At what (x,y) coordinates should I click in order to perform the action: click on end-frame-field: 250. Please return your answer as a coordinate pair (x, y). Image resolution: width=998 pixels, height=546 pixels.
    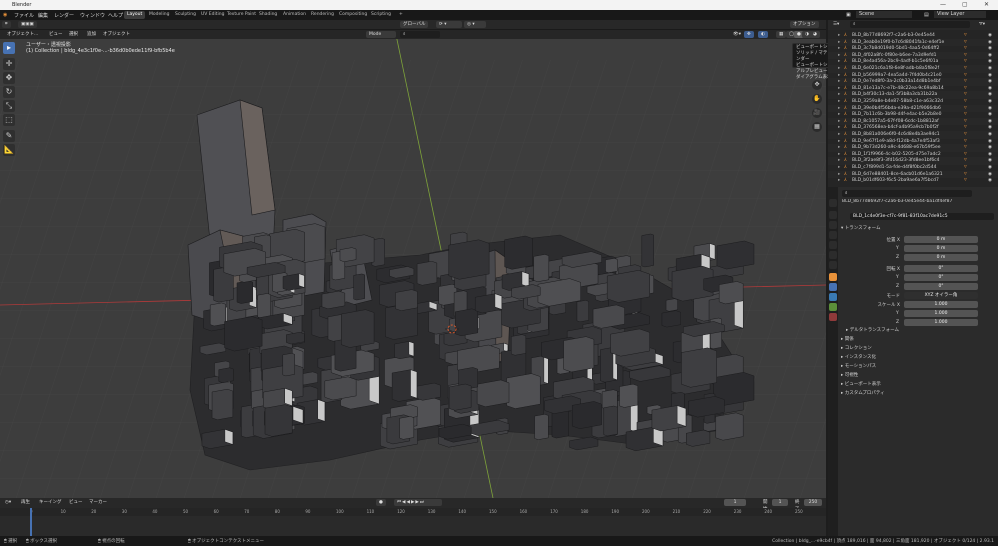
    Looking at the image, I should click on (813, 502).